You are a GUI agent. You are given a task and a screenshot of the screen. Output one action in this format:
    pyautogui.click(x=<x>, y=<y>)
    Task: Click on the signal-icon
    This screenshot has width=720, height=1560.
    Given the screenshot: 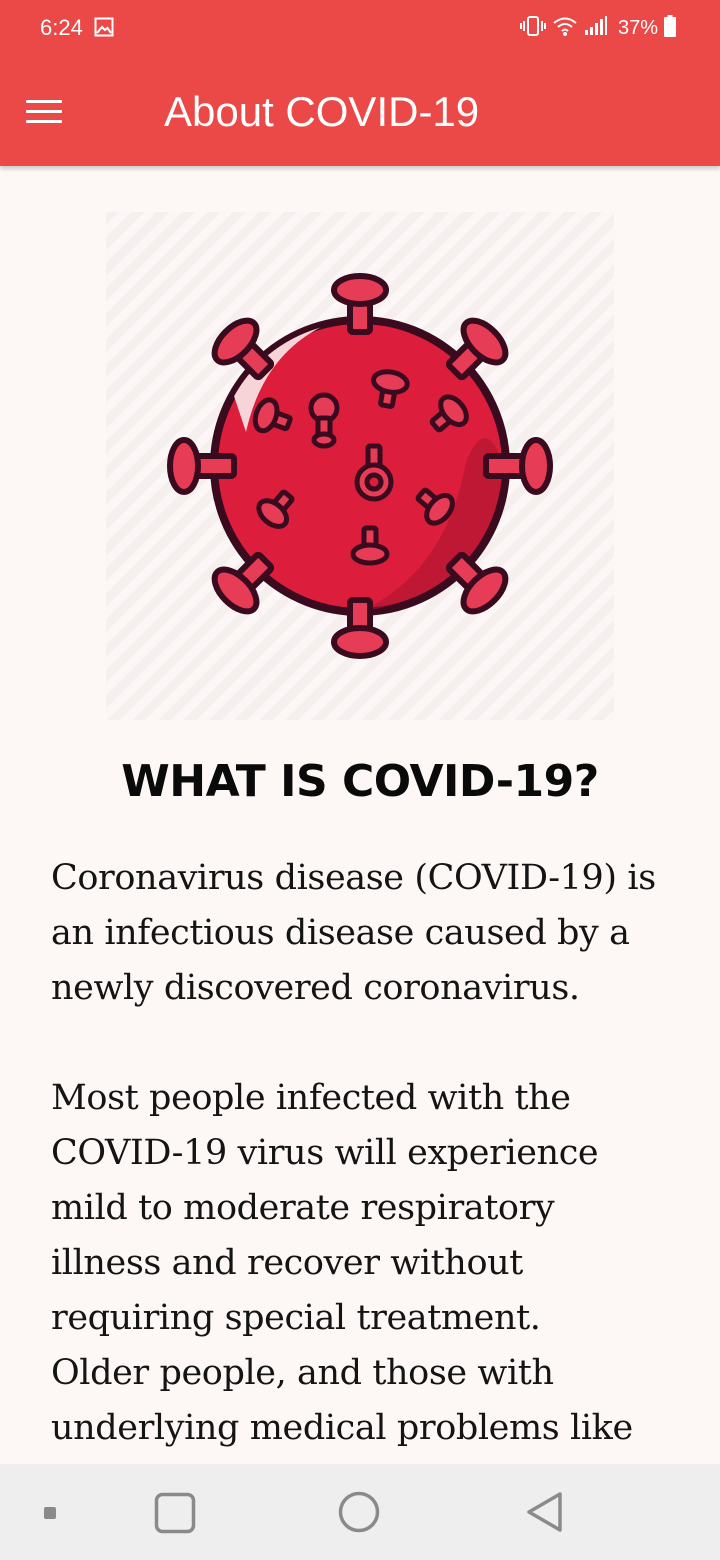 What is the action you would take?
    pyautogui.click(x=596, y=28)
    